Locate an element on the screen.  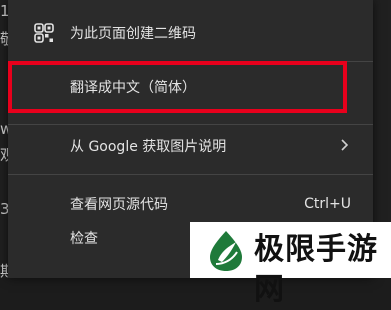
watermark: 极限手游网 is located at coordinates (290, 264).